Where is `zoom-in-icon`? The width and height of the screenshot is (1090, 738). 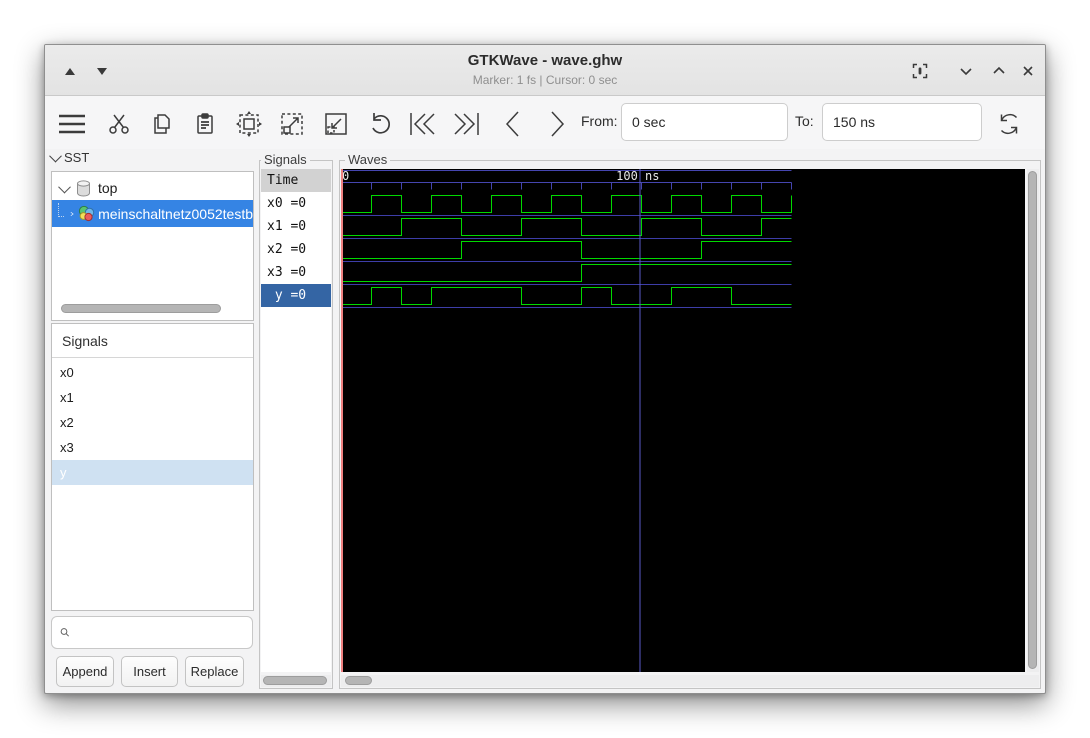
zoom-in-icon is located at coordinates (292, 124).